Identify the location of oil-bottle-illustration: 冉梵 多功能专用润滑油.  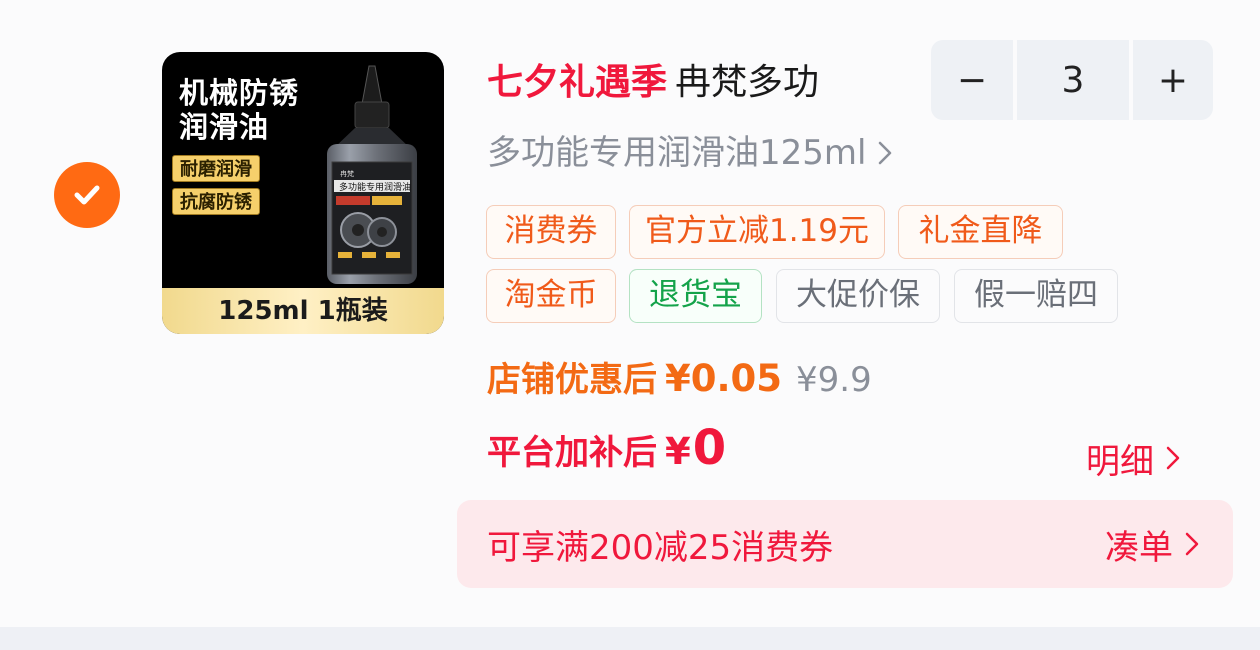
(372, 174).